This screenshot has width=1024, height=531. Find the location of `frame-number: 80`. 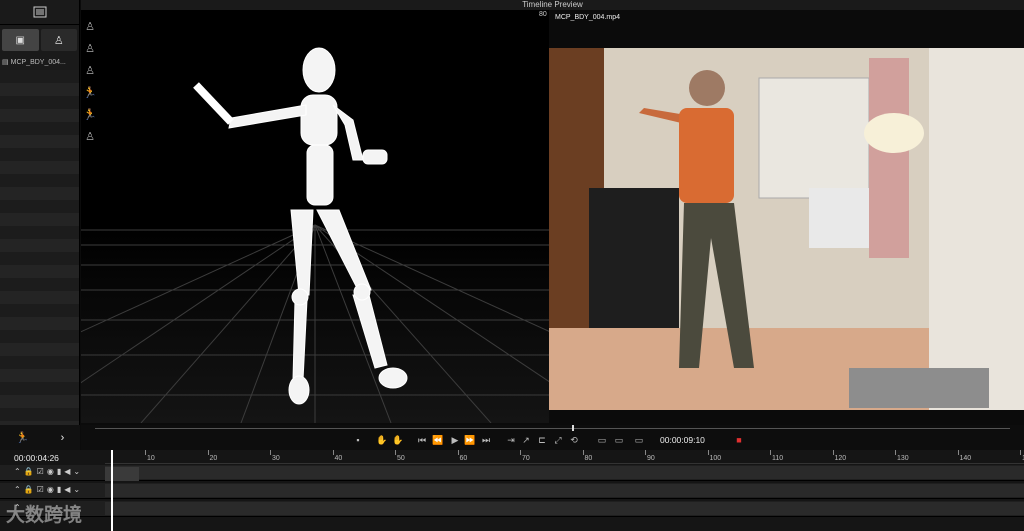

frame-number: 80 is located at coordinates (543, 14).